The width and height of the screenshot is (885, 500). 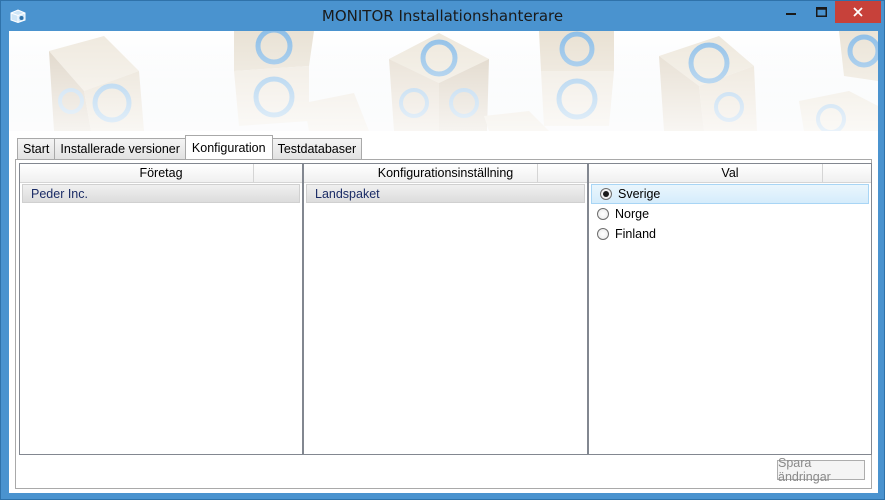 I want to click on minimize-button, so click(x=791, y=12).